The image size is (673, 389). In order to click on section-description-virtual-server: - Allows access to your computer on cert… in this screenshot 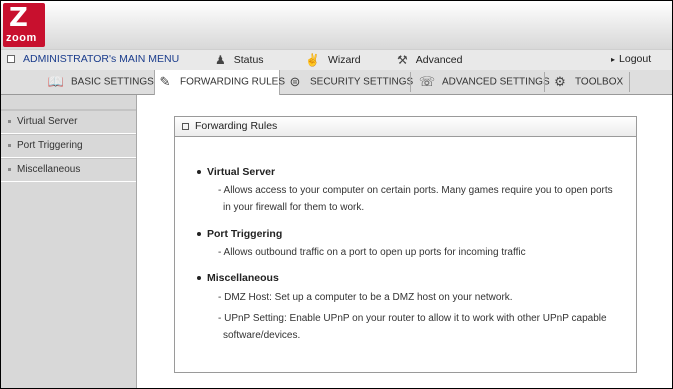, I will do `click(418, 199)`.